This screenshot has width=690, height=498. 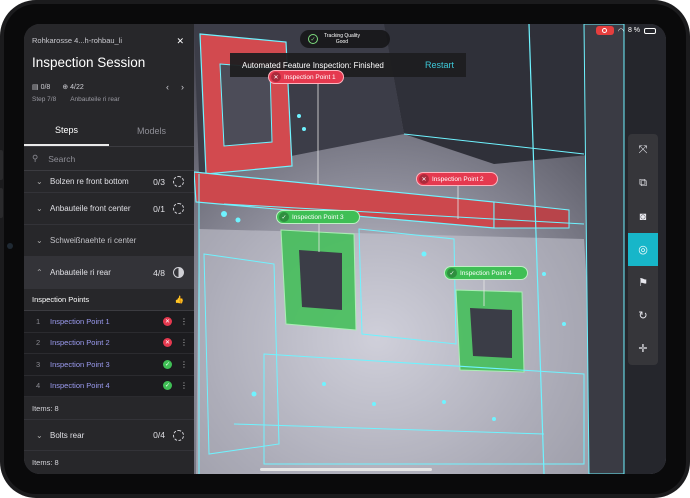 What do you see at coordinates (109, 209) in the screenshot?
I see `step-row: ⌄ Anbauteile front center 0/1` at bounding box center [109, 209].